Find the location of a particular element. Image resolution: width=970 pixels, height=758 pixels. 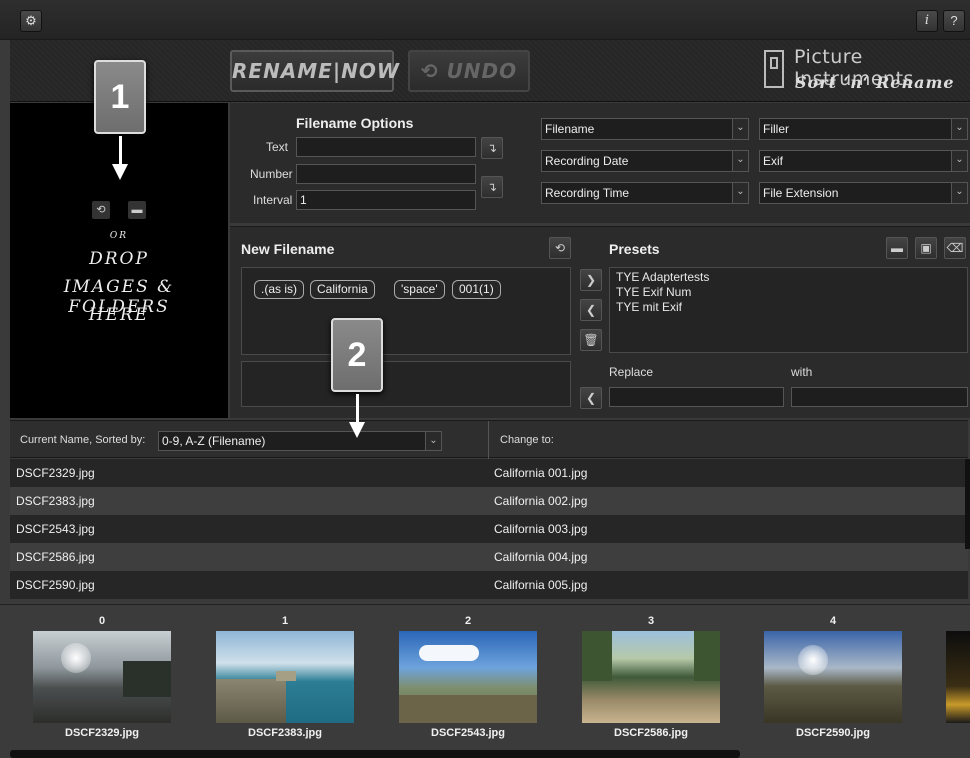

current-name-cell: DSCF2329.jpg is located at coordinates (55, 473).